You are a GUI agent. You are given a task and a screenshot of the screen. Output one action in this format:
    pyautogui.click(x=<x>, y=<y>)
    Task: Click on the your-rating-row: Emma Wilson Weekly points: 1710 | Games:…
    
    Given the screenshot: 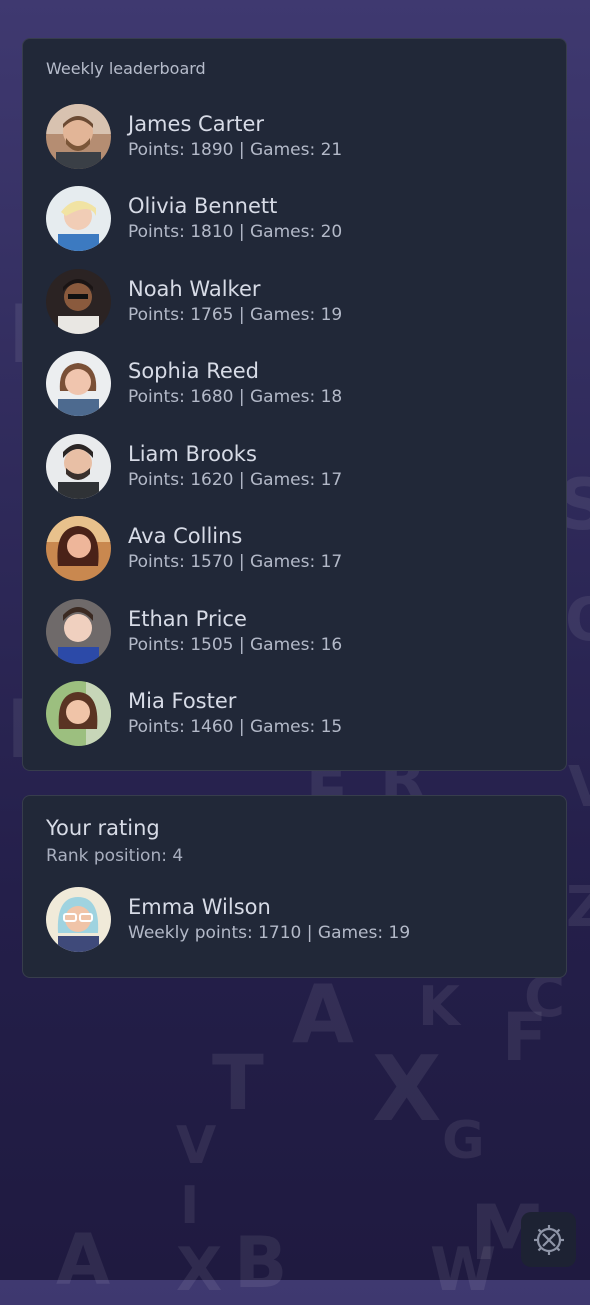 What is the action you would take?
    pyautogui.click(x=298, y=919)
    